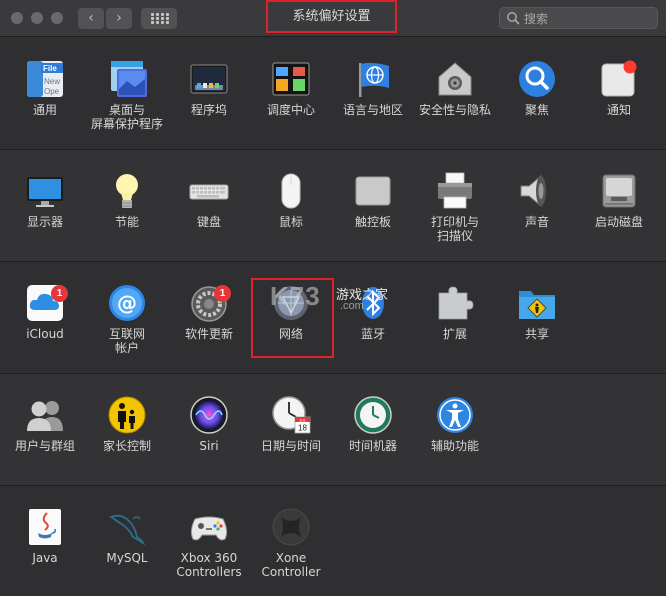  I want to click on pane-bluetooth: 蓝牙, so click(373, 312).